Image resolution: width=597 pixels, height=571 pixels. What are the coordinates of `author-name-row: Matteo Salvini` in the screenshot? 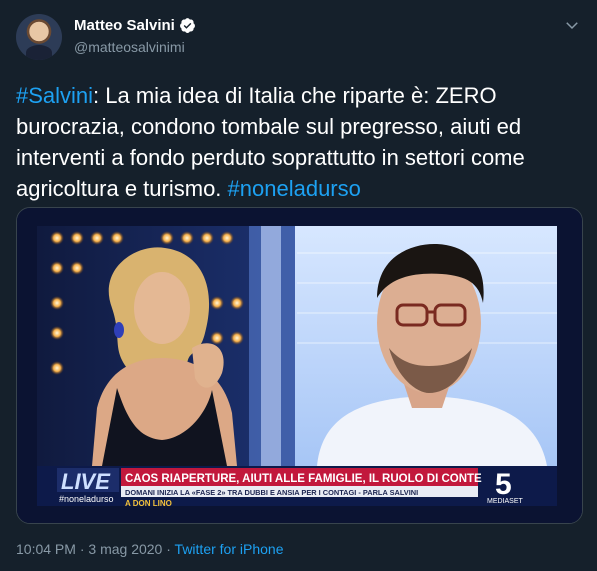 It's located at (135, 25).